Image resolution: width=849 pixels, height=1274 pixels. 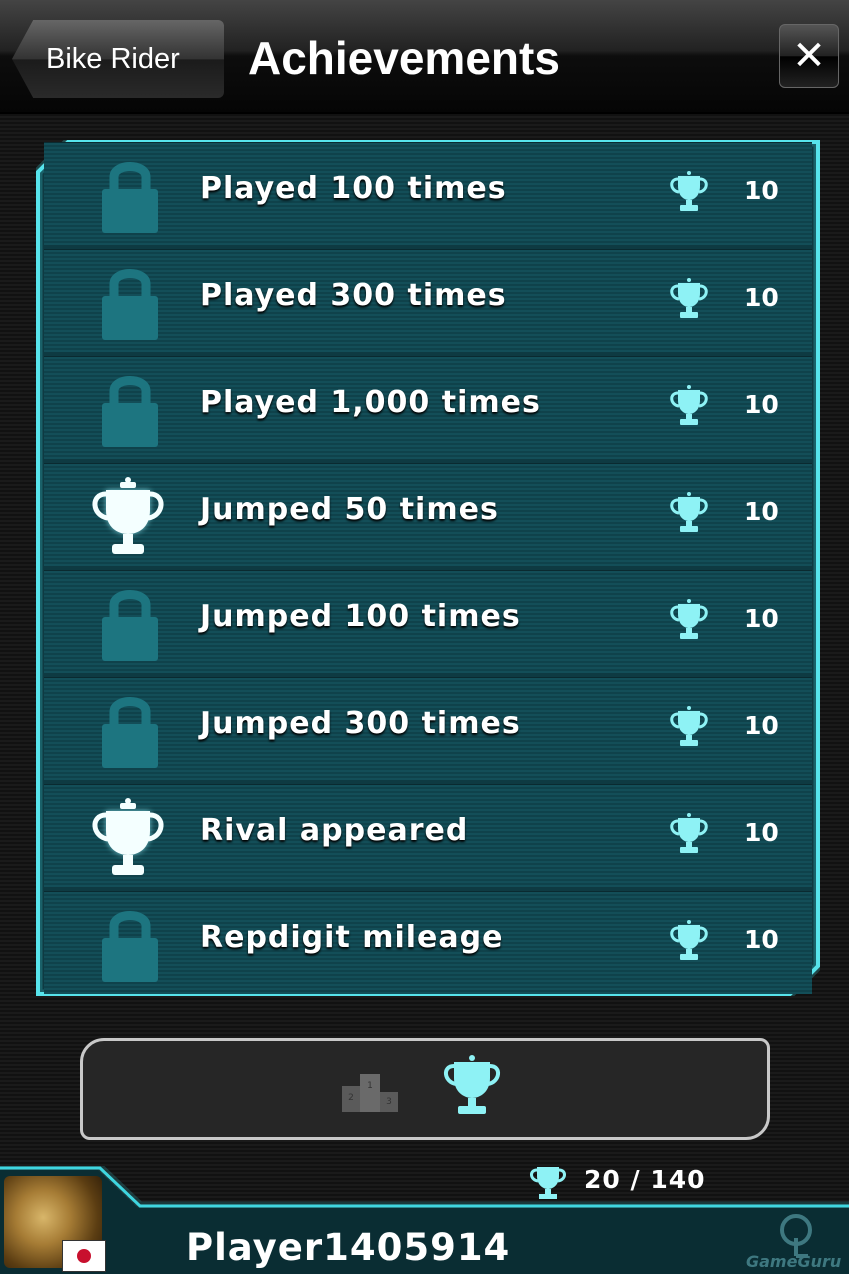 What do you see at coordinates (794, 1261) in the screenshot?
I see `watermark-text: GameGuru` at bounding box center [794, 1261].